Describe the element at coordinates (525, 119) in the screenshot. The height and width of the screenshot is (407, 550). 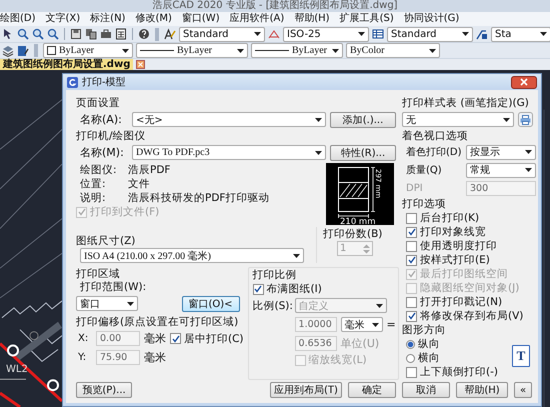
I see `edit-style-button` at that location.